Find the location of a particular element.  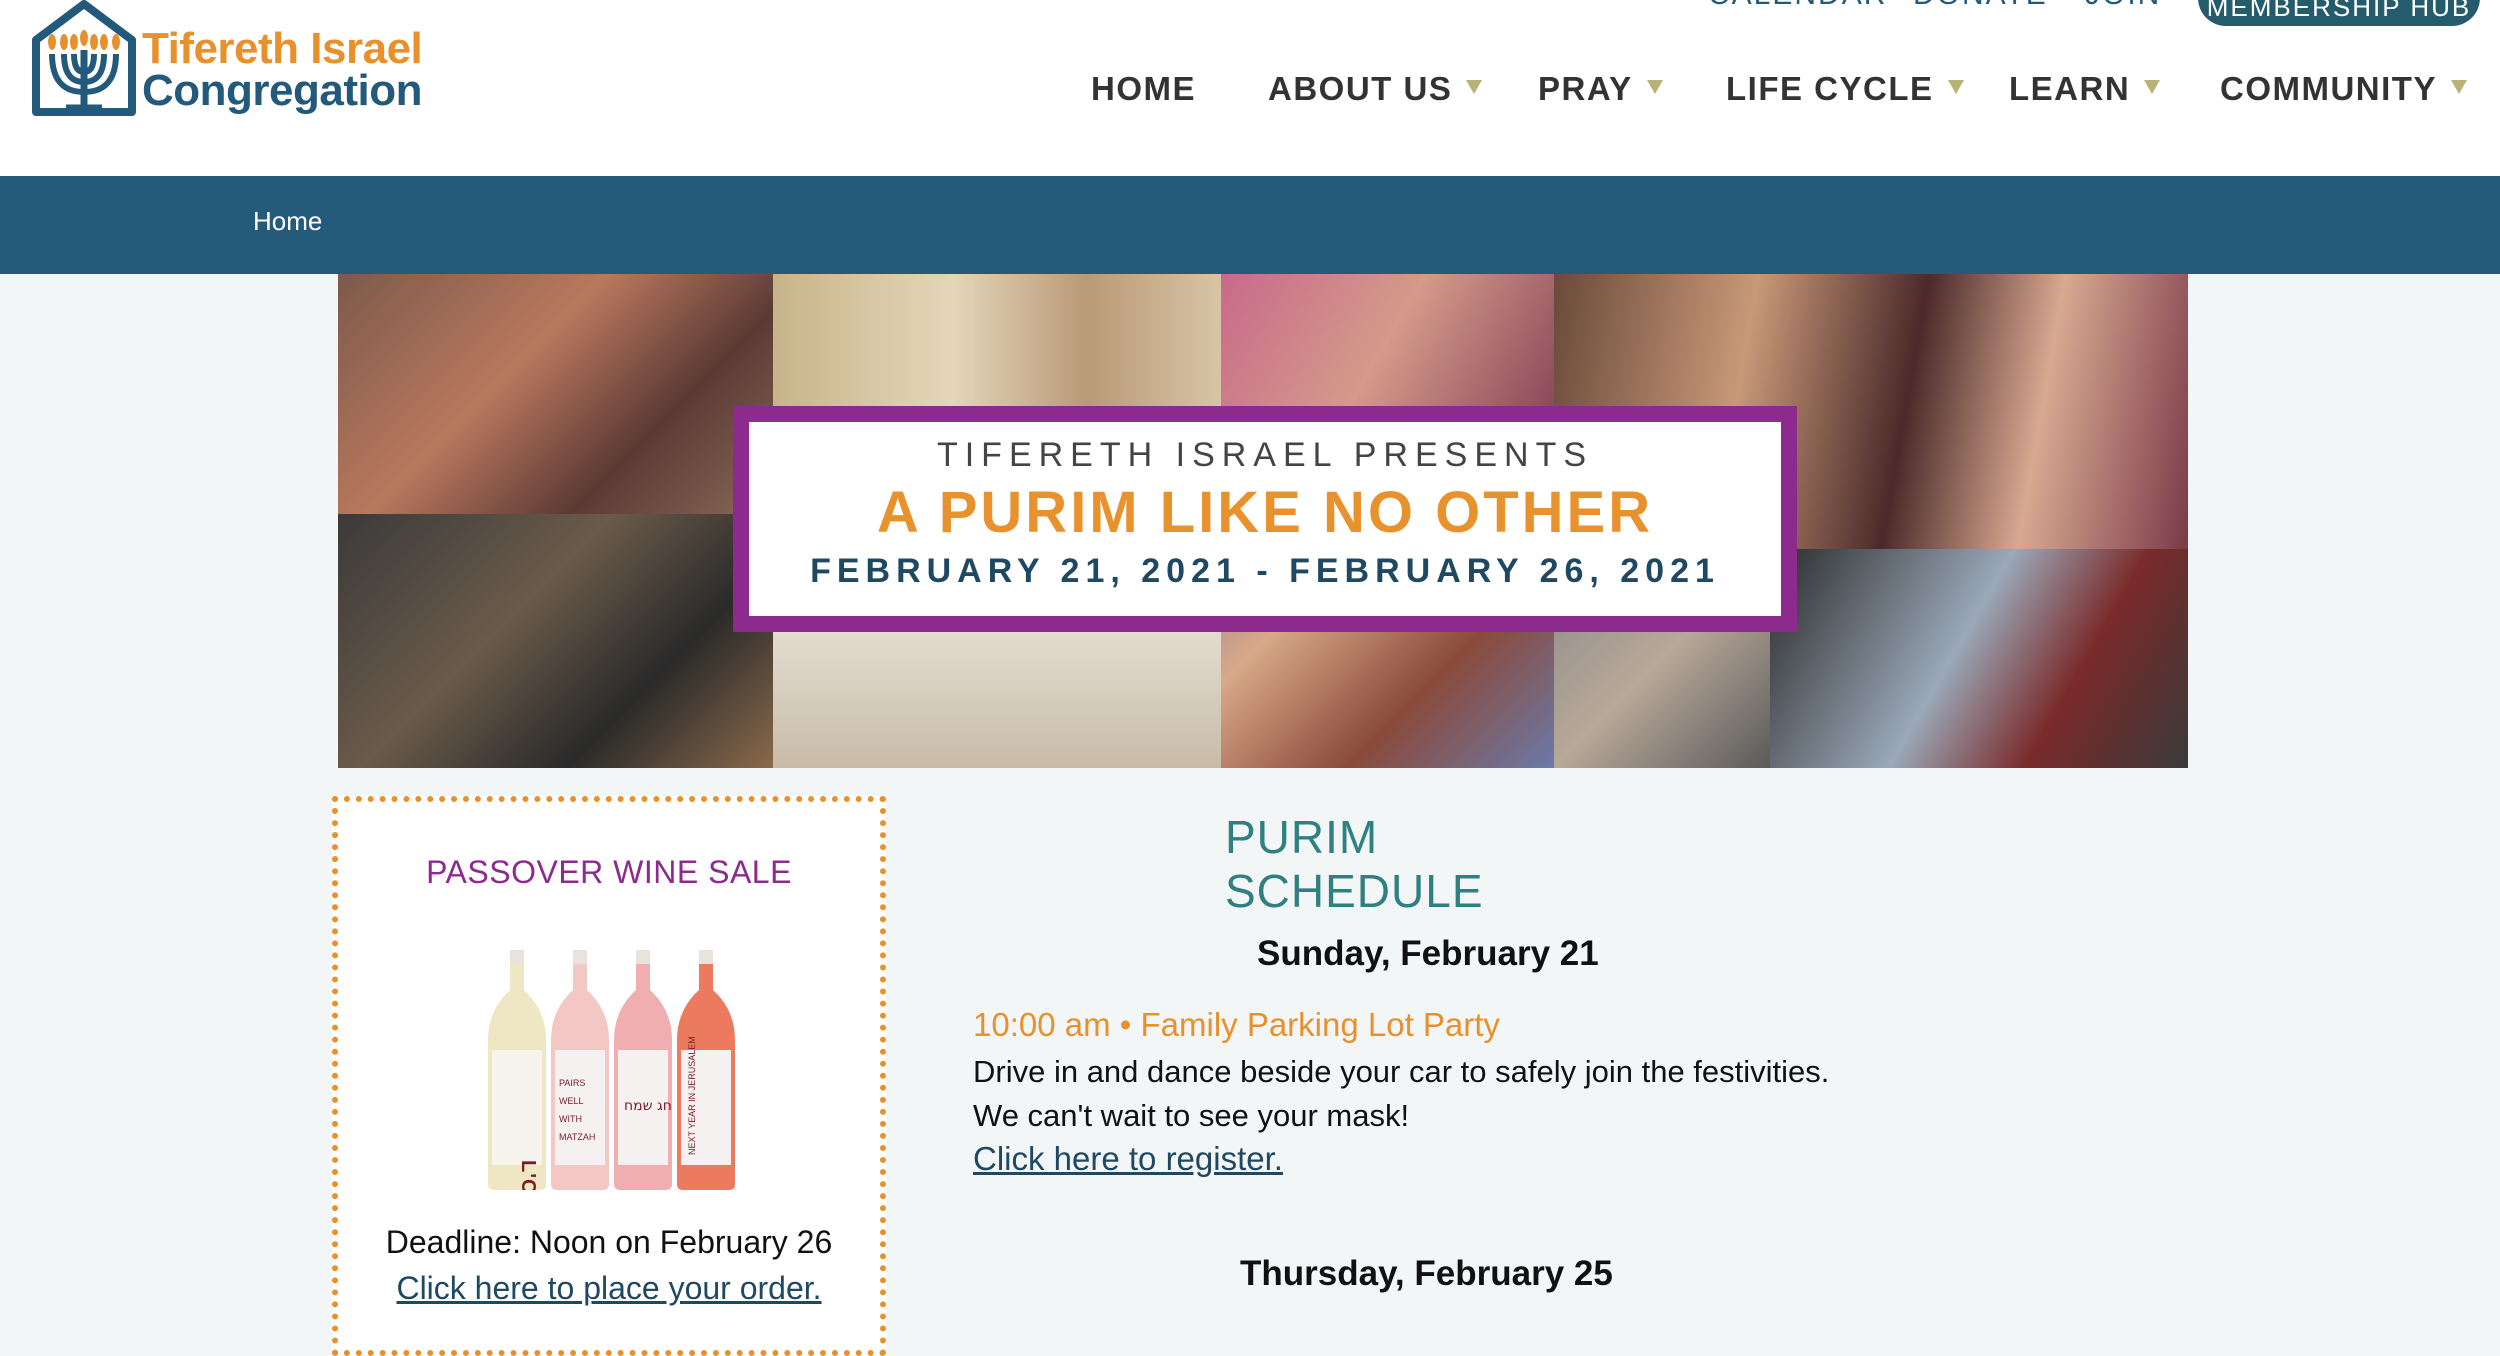

nav-life-cycle: LIFE CYCLE is located at coordinates (1845, 89).